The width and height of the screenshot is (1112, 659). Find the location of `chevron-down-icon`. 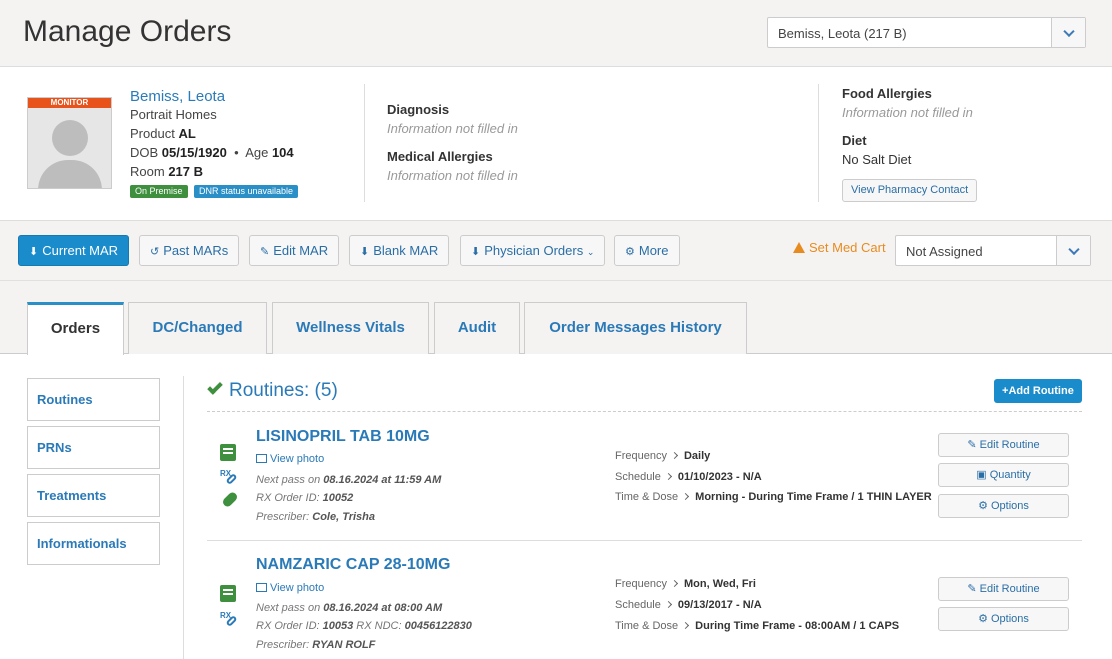

chevron-down-icon is located at coordinates (1073, 249).